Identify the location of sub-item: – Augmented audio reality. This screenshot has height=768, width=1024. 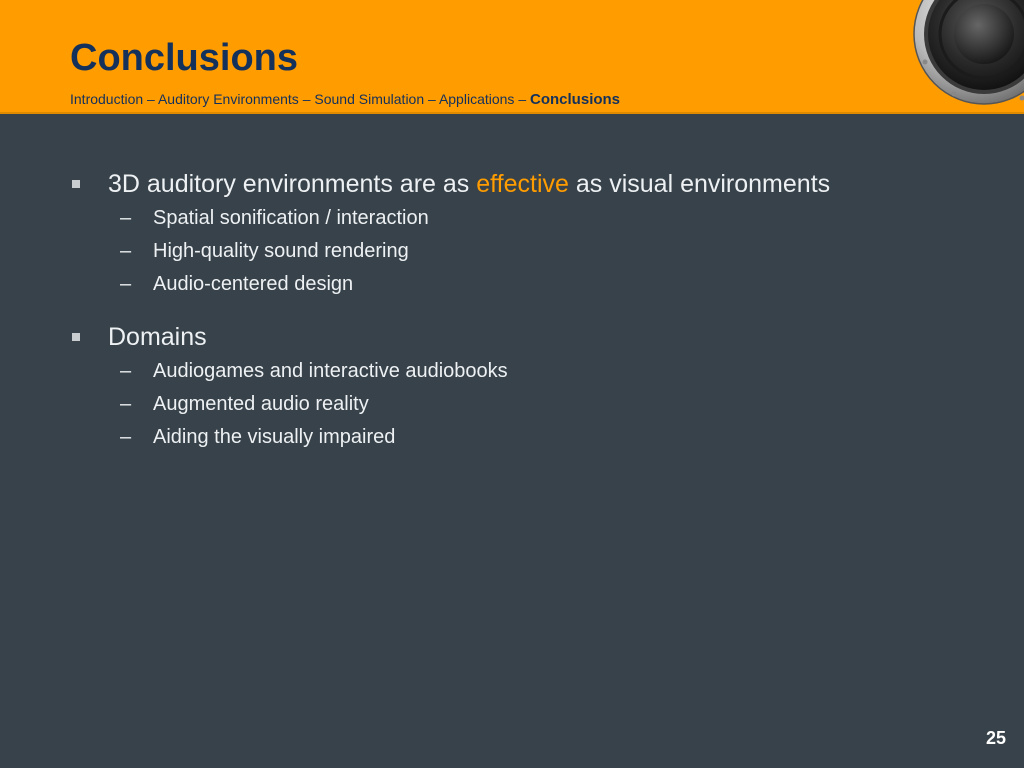
(520, 404).